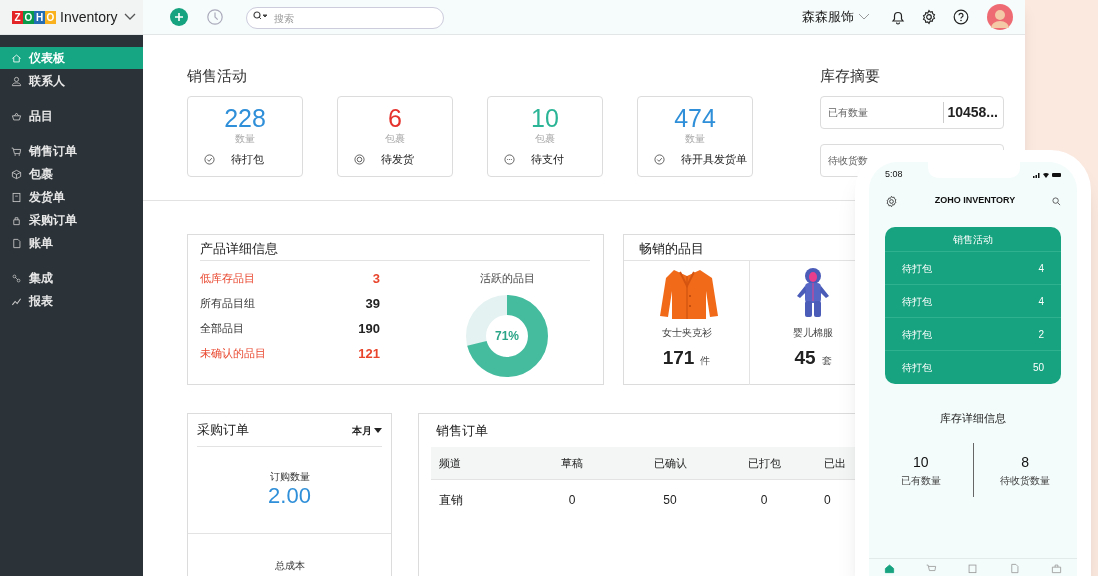  Describe the element at coordinates (397, 159) in the screenshot. I see `activity-label: 待发货` at that location.